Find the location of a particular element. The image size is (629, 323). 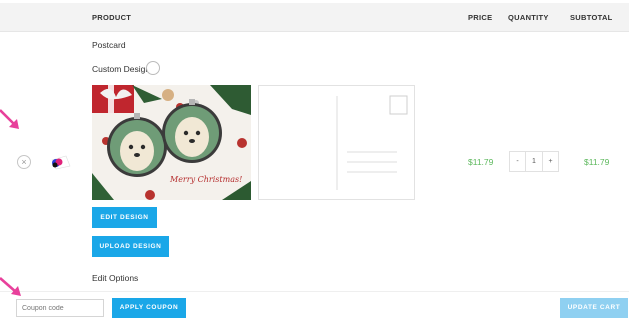

remove-item-button: × is located at coordinates (24, 162).